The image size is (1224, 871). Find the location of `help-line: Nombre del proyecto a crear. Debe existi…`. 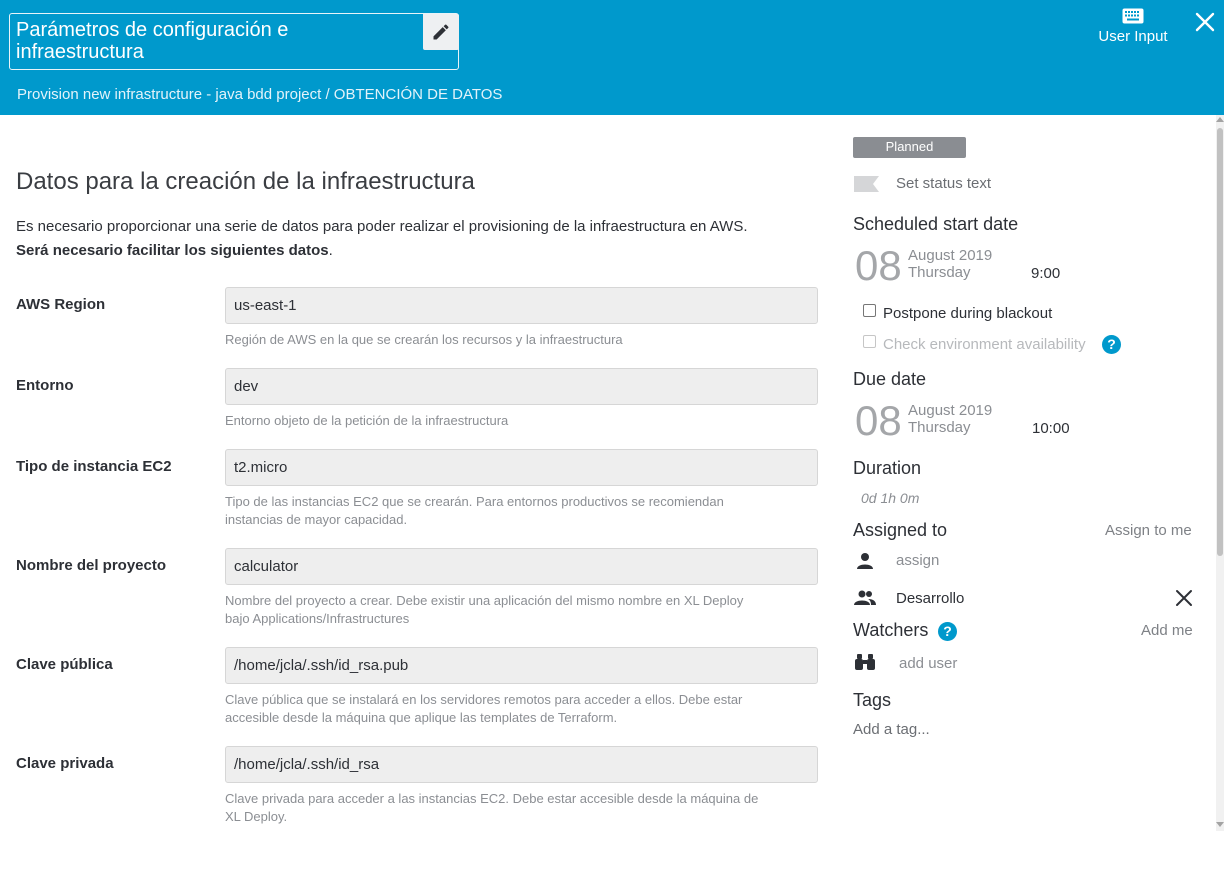

help-line: Nombre del proyecto a crear. Debe existi… is located at coordinates (484, 600).